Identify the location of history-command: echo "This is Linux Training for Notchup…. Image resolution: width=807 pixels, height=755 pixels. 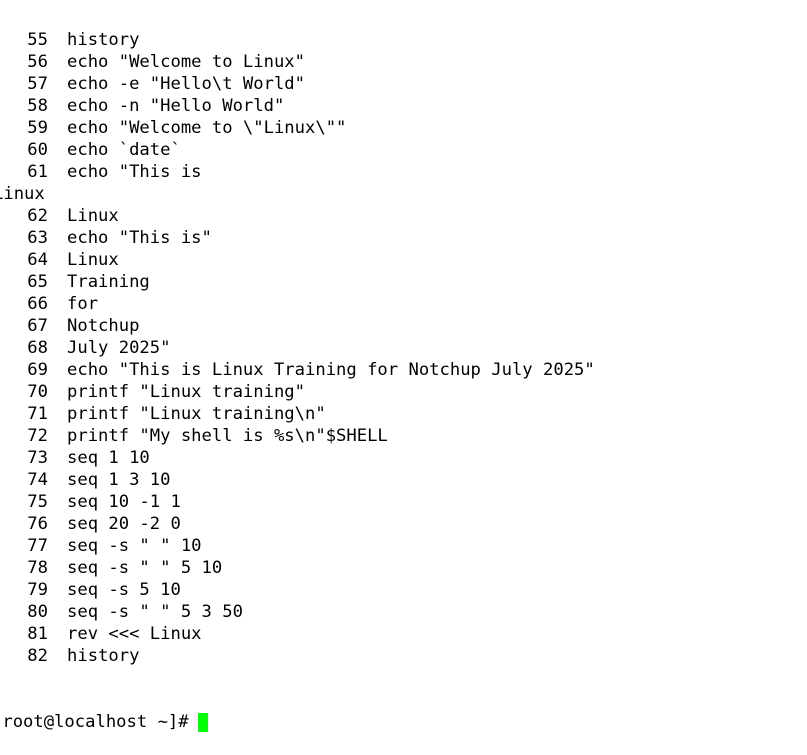
(331, 370).